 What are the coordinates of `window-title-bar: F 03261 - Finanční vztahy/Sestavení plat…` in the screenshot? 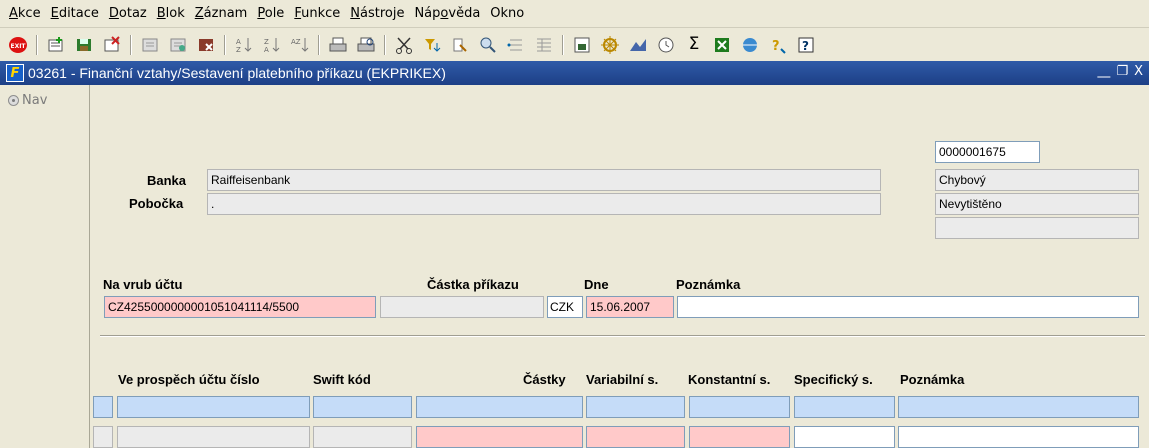 It's located at (574, 73).